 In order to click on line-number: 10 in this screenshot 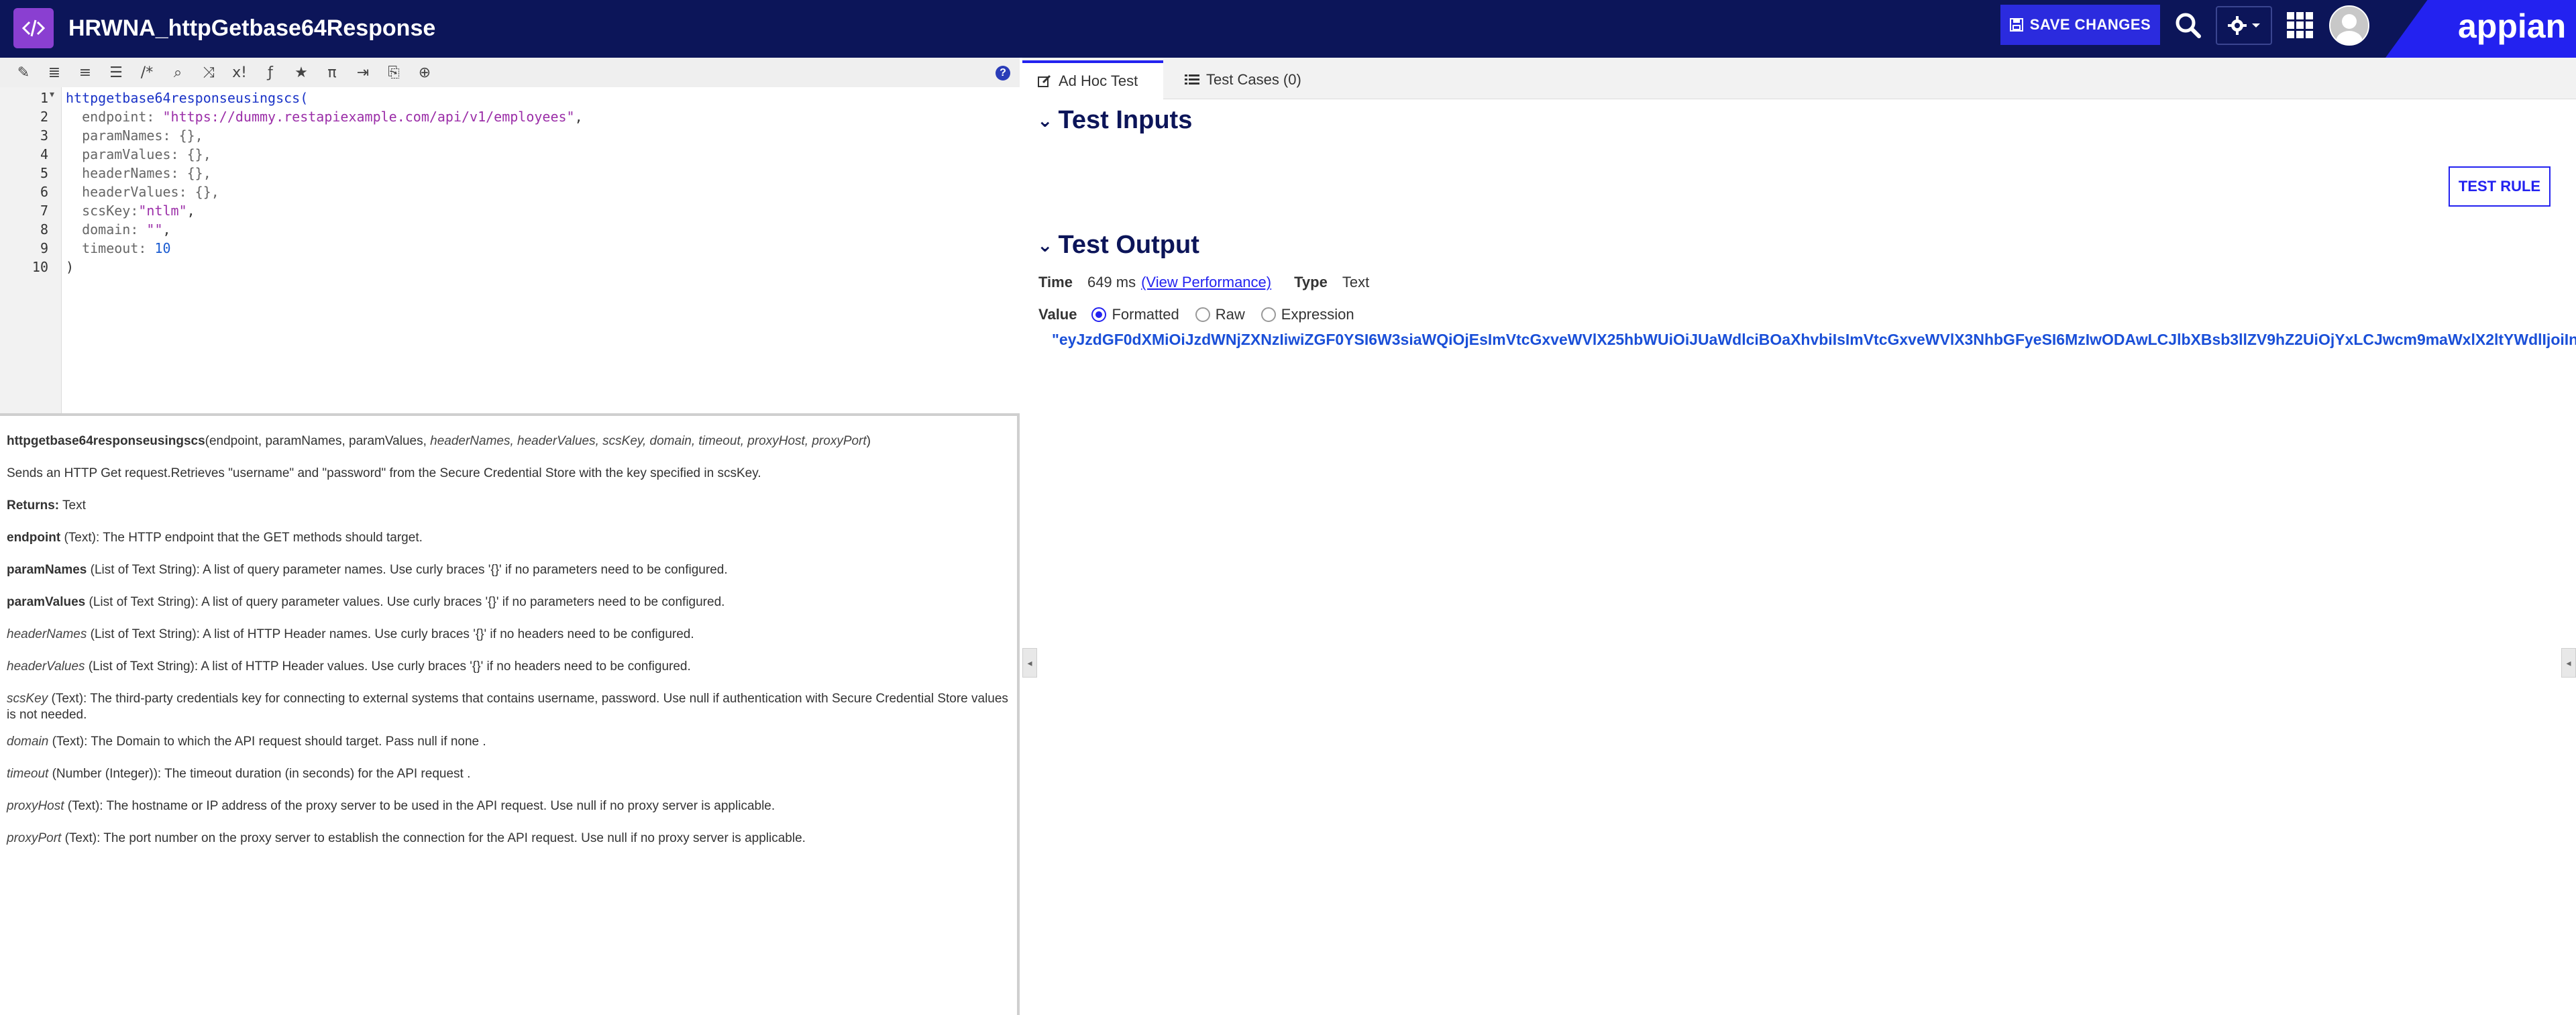, I will do `click(40, 267)`.